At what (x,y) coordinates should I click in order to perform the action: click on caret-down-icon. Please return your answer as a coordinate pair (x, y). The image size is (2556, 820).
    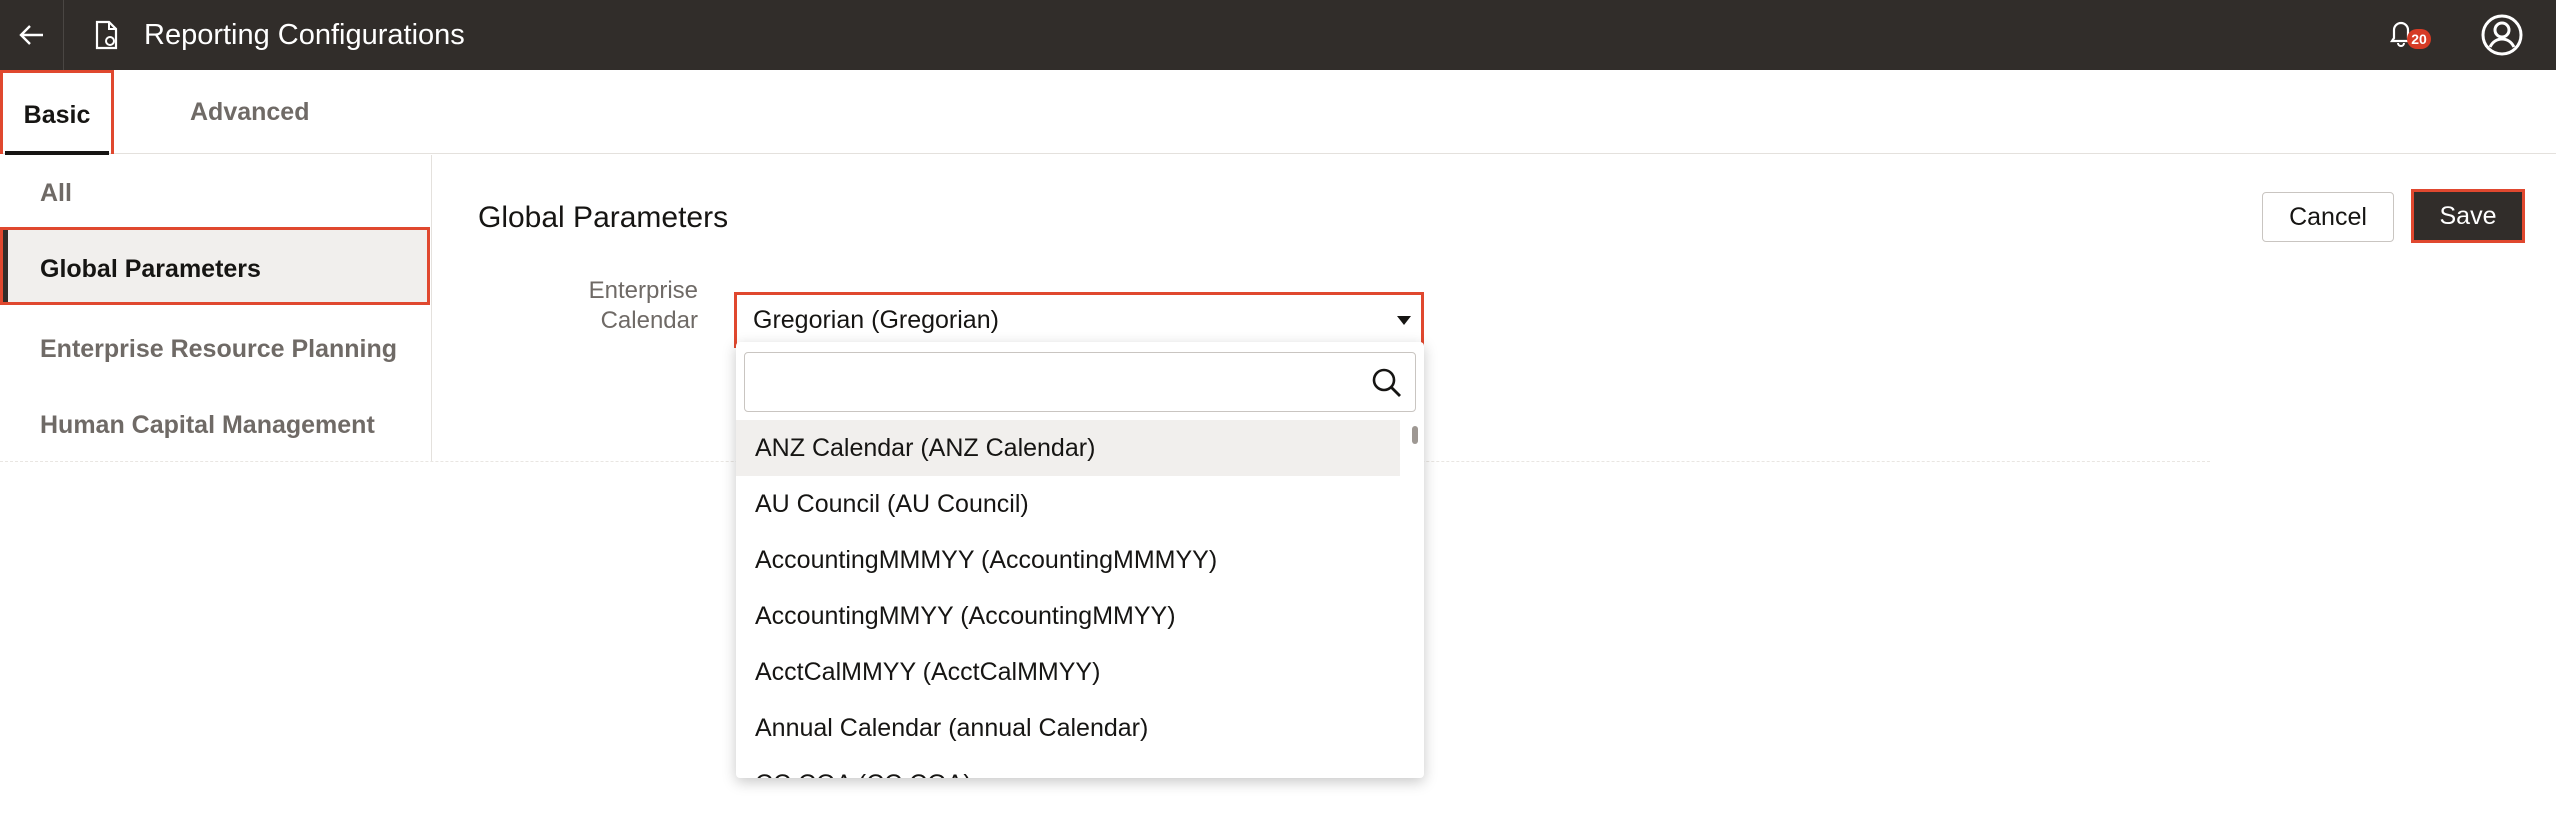
    Looking at the image, I should click on (1404, 320).